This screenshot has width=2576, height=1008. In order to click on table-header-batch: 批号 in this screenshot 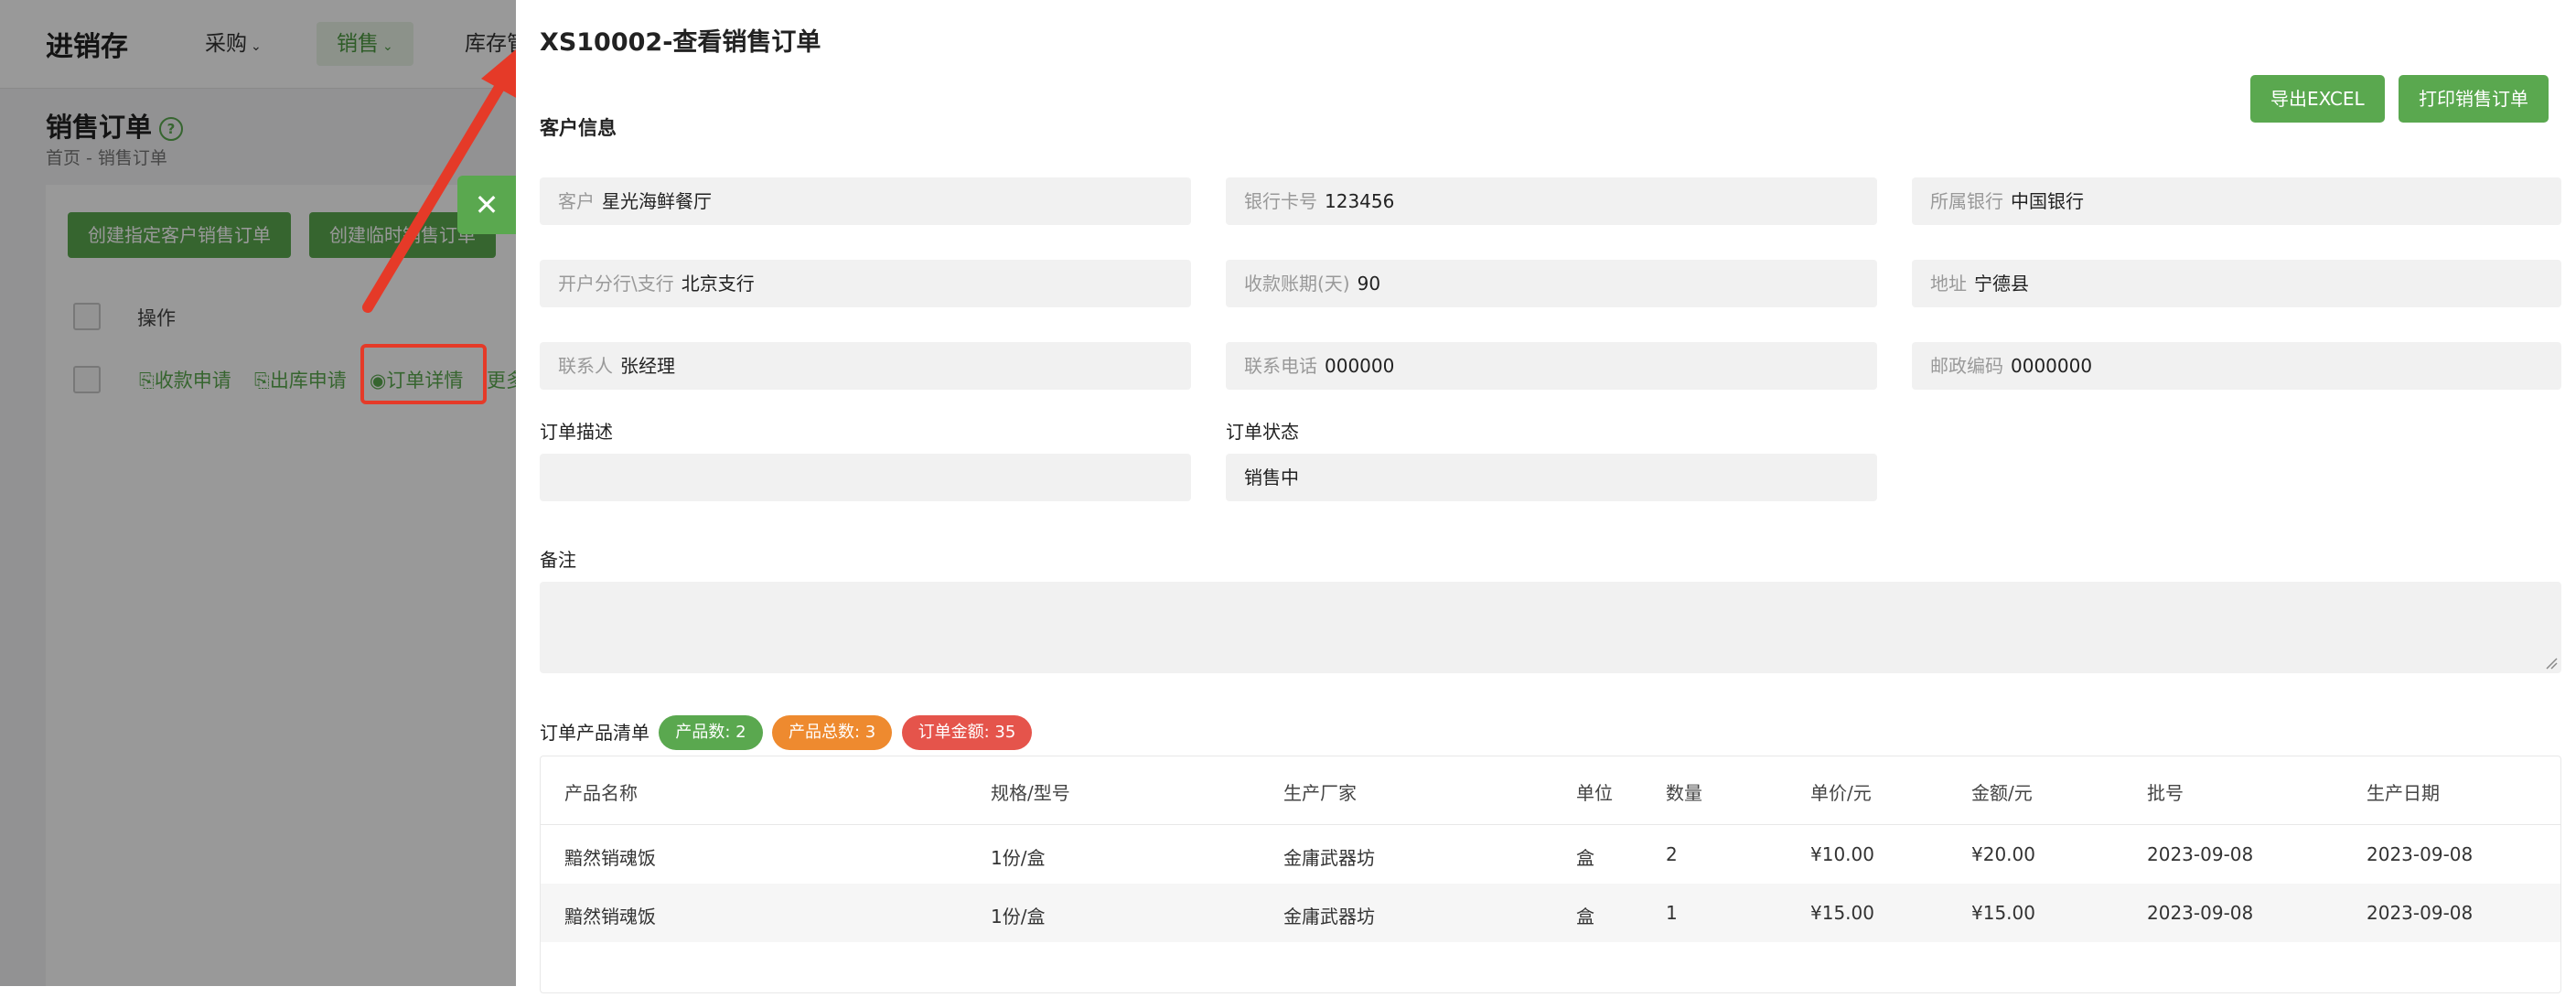, I will do `click(2166, 791)`.